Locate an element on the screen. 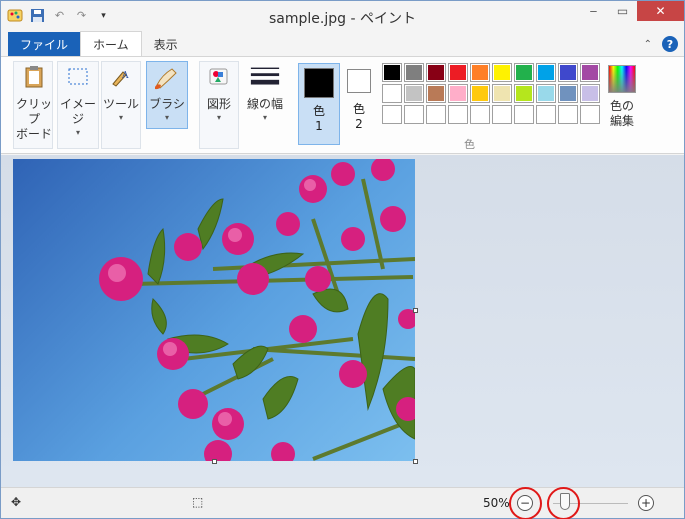  shapes-button: 図形 ▾ is located at coordinates (219, 92).